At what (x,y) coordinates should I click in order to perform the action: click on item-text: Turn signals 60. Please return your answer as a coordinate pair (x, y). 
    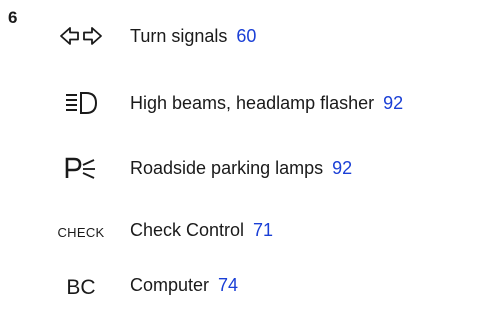
    Looking at the image, I should click on (193, 36).